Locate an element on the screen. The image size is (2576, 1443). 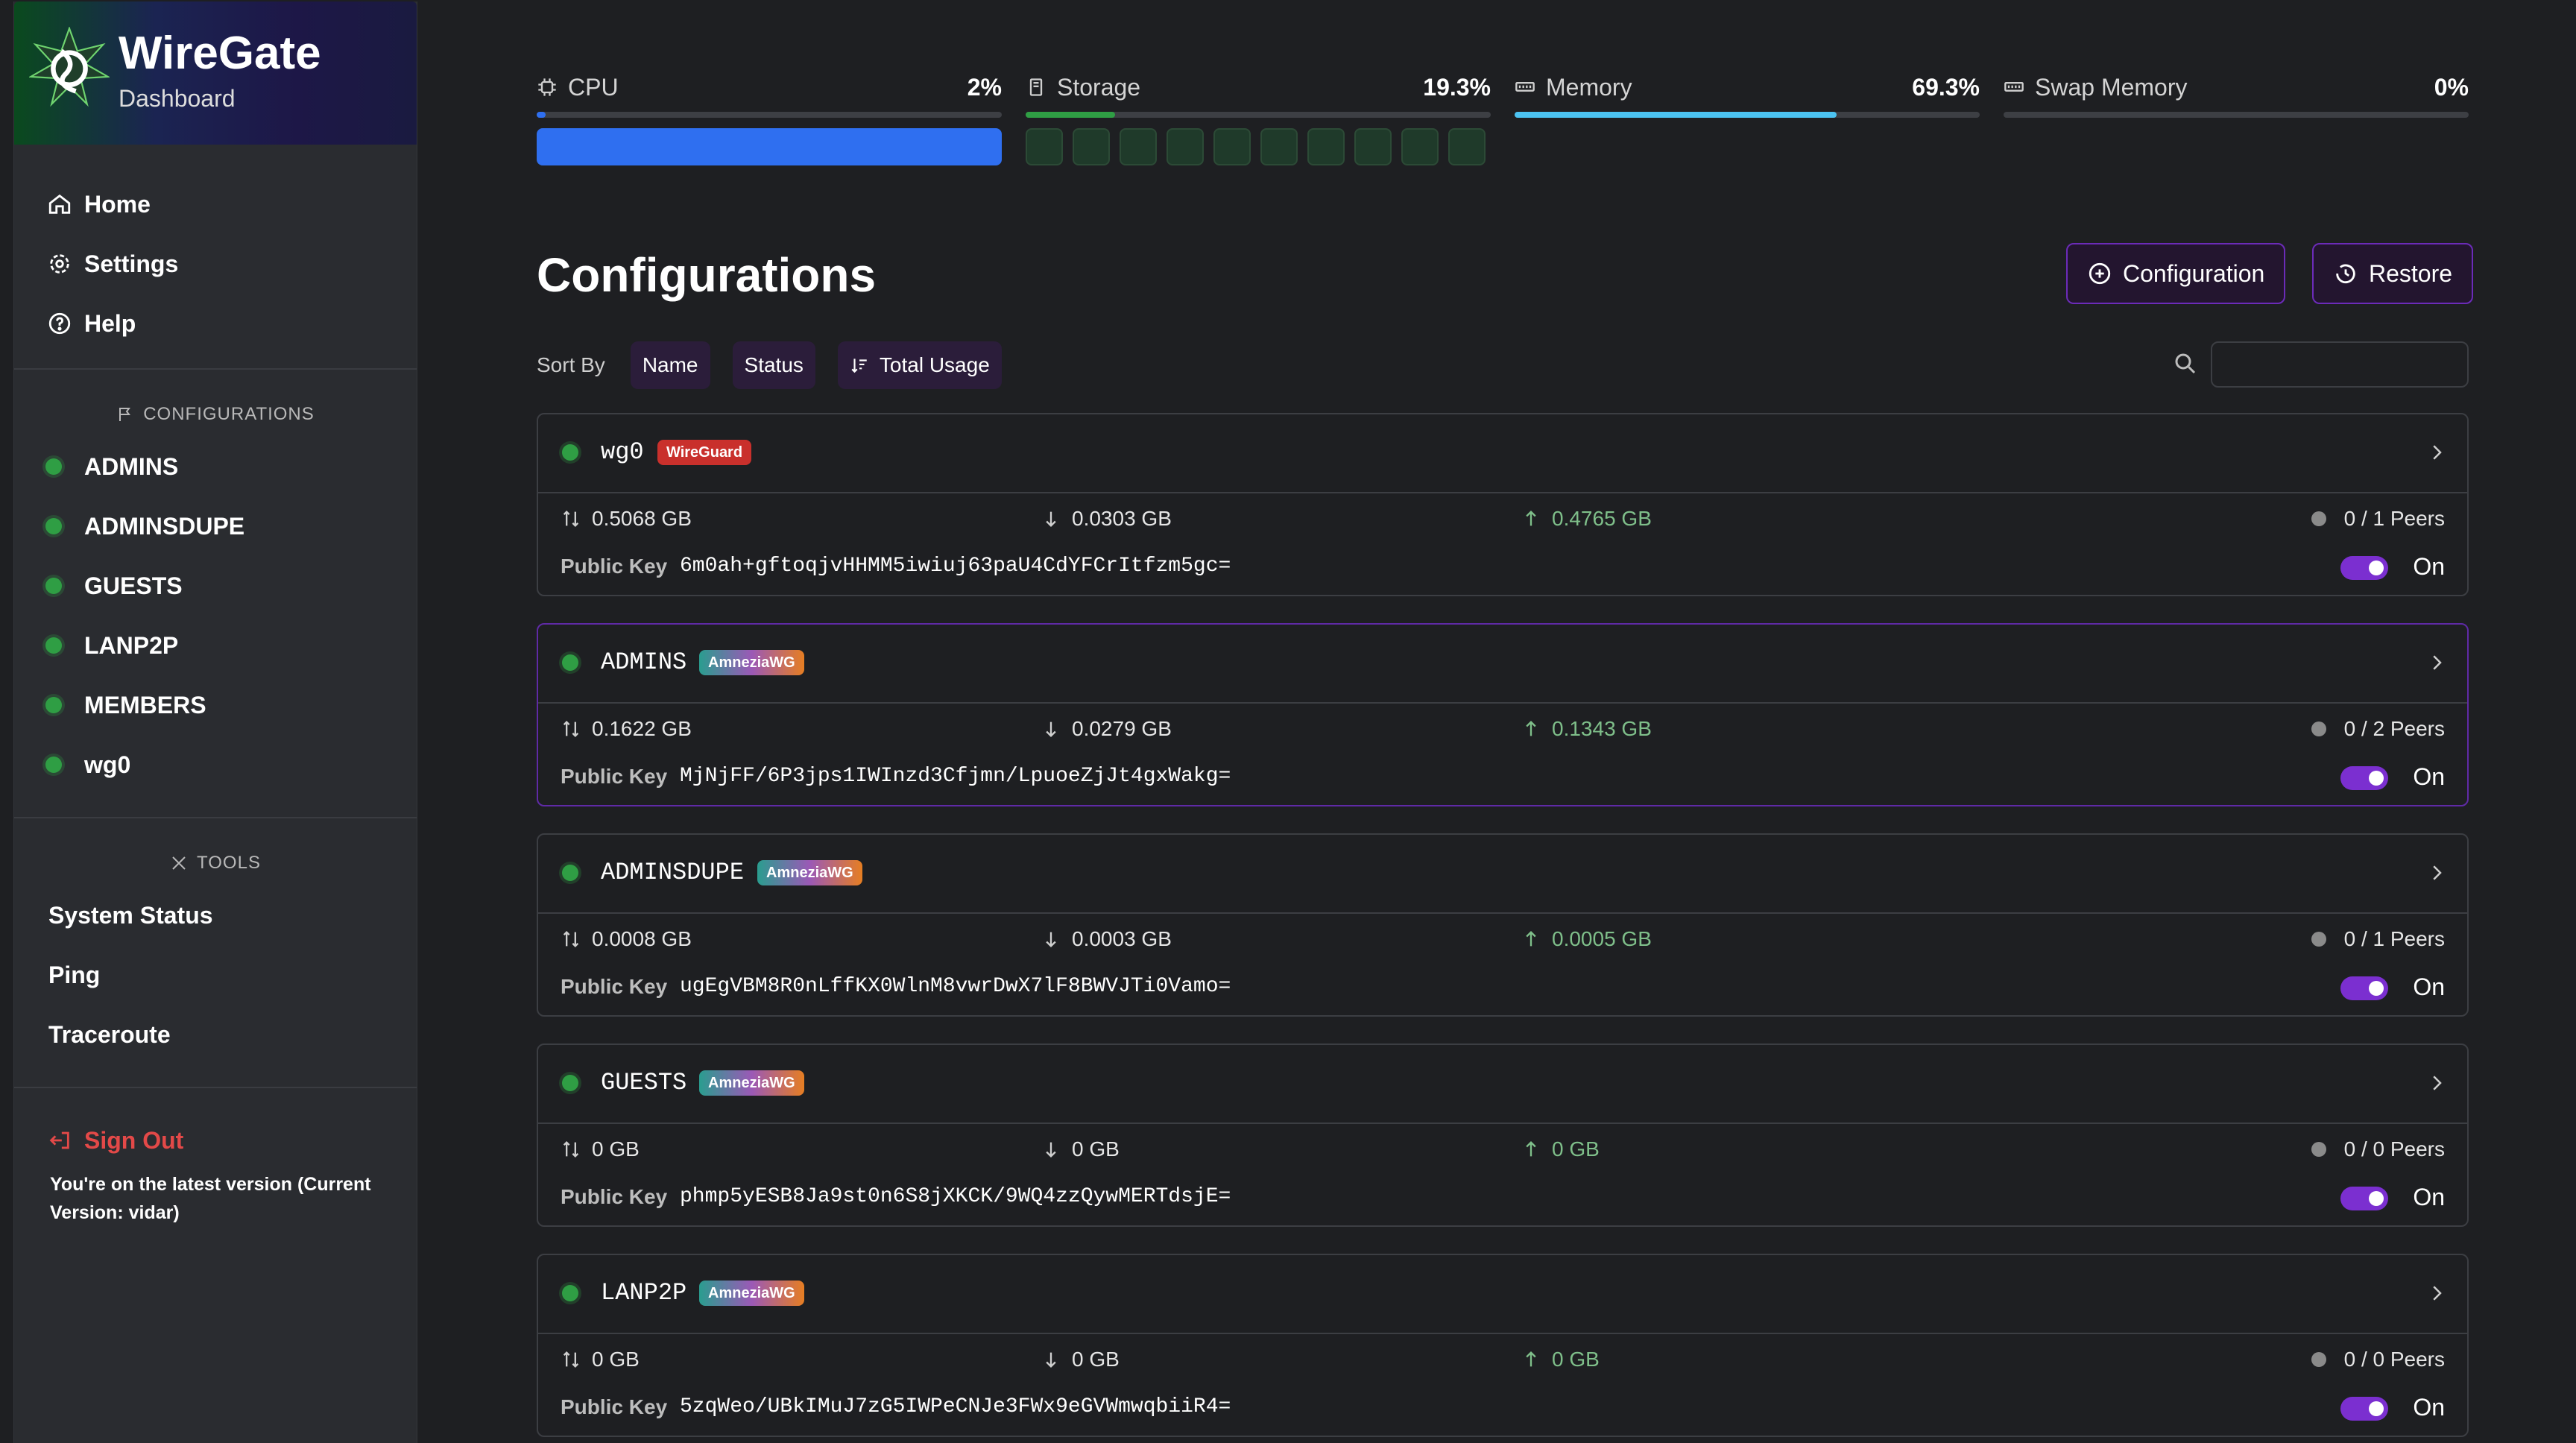
card-header: ADMINS AmneziaWG is located at coordinates (1502, 664).